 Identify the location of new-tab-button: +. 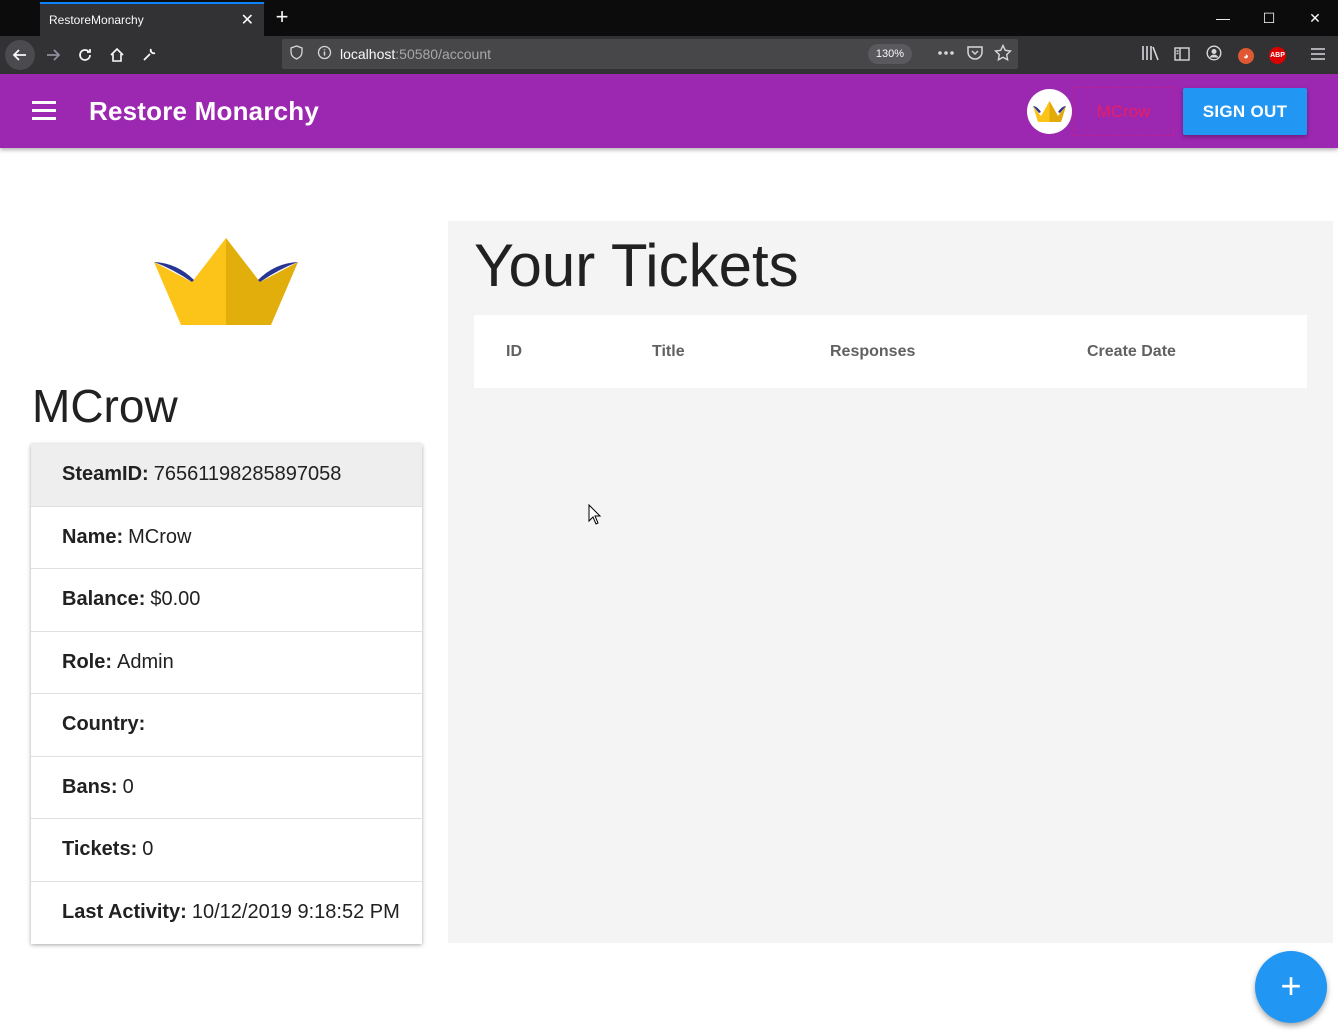
(282, 17).